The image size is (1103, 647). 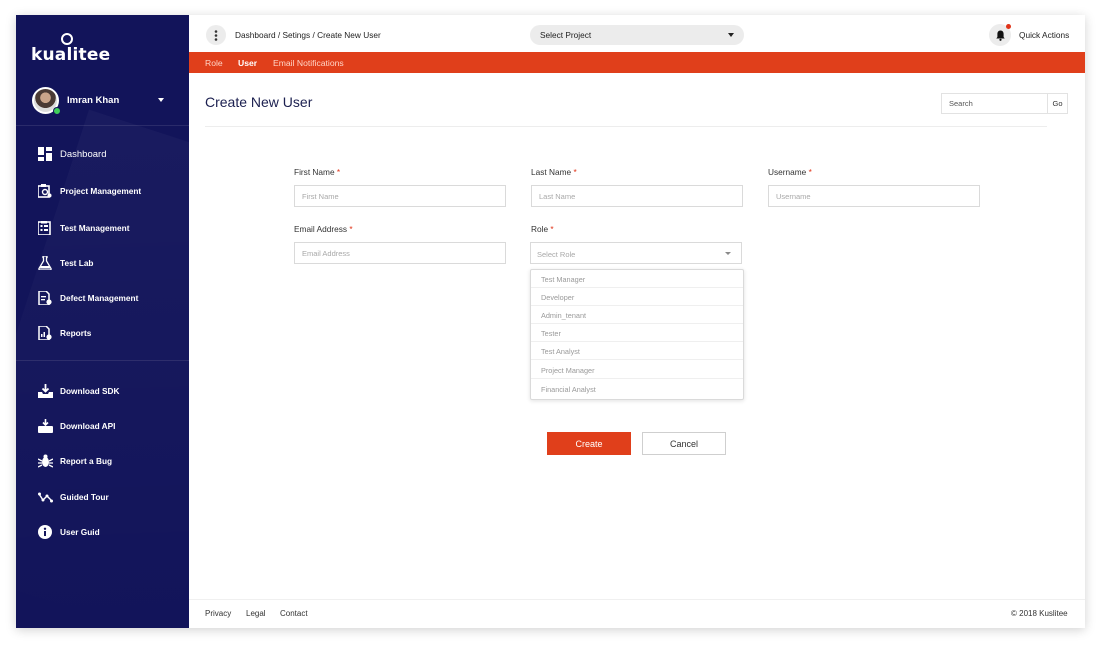 I want to click on logo-mark-icon, so click(x=67, y=39).